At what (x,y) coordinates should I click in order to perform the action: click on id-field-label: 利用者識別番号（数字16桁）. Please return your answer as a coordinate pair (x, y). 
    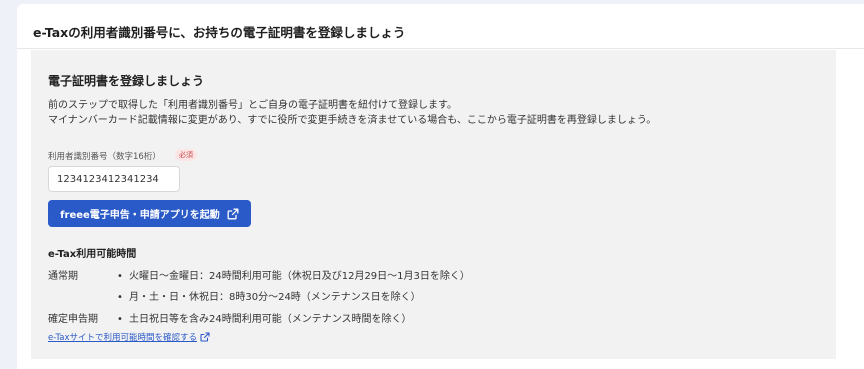
    Looking at the image, I should click on (104, 157).